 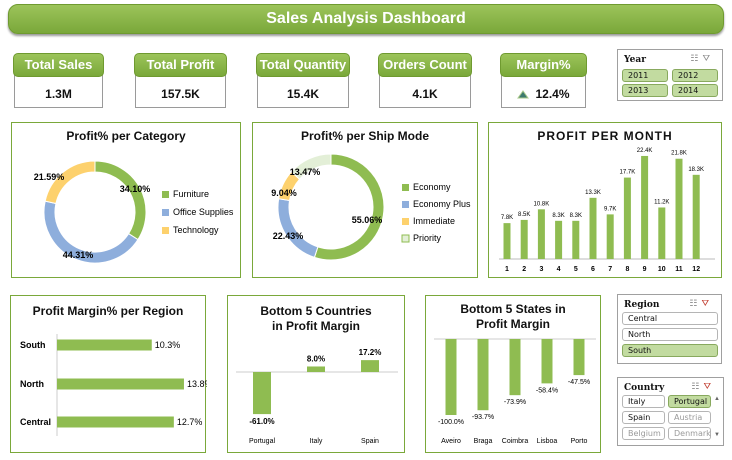 What do you see at coordinates (523, 94) in the screenshot?
I see `triangle-up-icon` at bounding box center [523, 94].